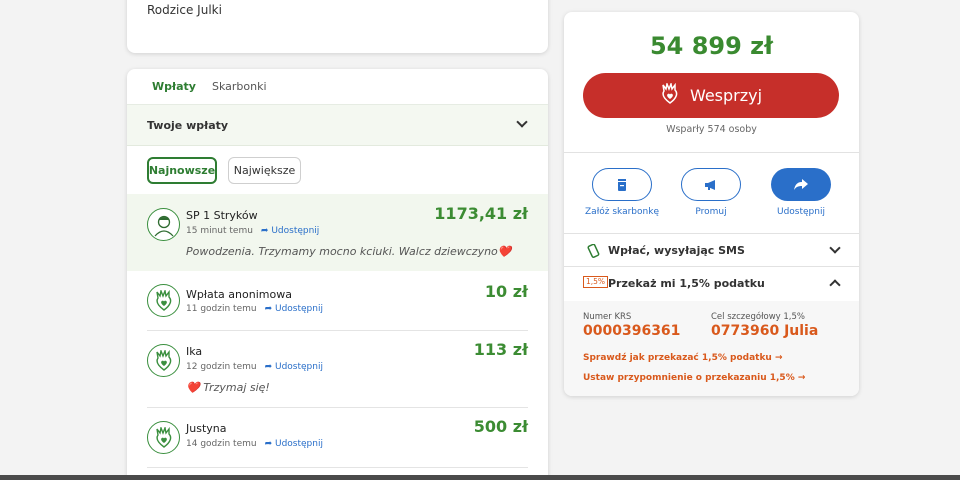  What do you see at coordinates (337, 26) in the screenshot?
I see `organizer-card: Rodzice Julki` at bounding box center [337, 26].